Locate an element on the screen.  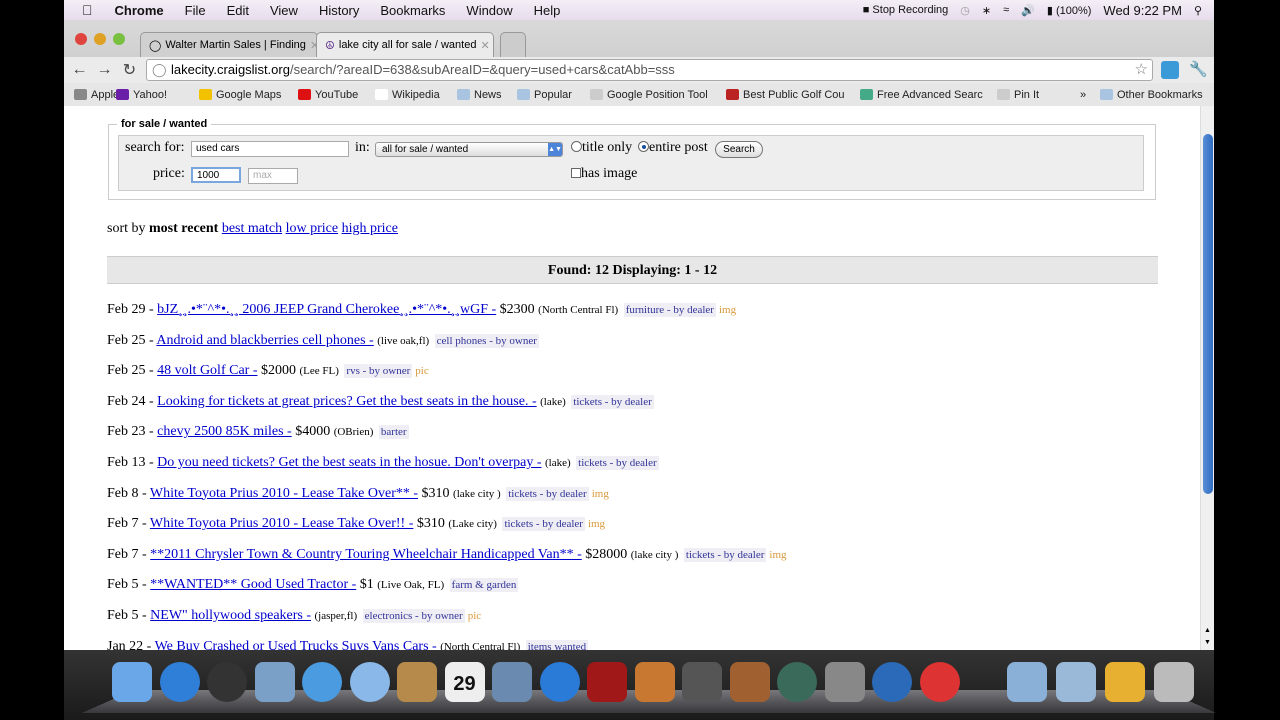
listing-category: farm & garden is located at coordinates (484, 585).